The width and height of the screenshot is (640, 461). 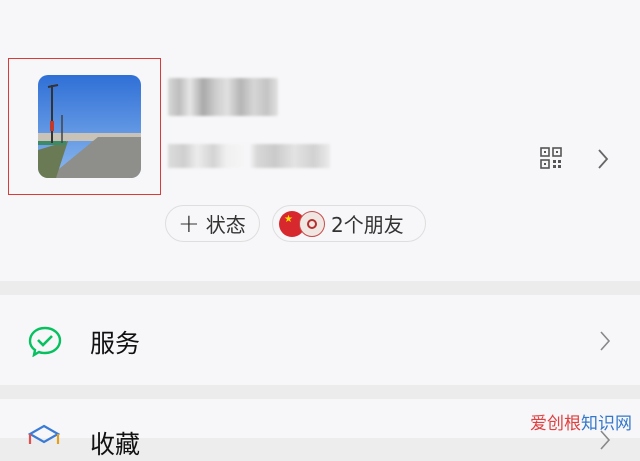 I want to click on friends-button: 2个朋友, so click(x=349, y=223).